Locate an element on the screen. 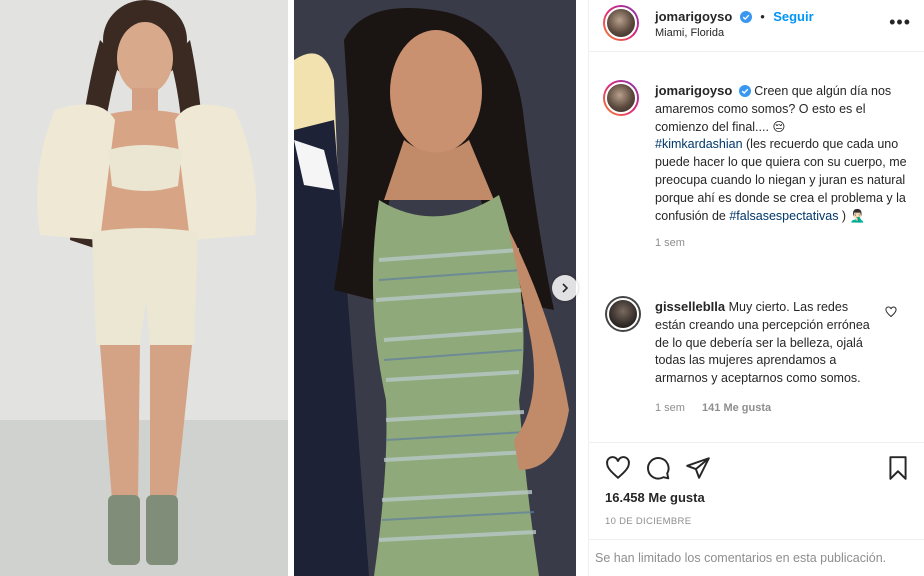 The width and height of the screenshot is (924, 576). caption-author-avatar is located at coordinates (621, 98).